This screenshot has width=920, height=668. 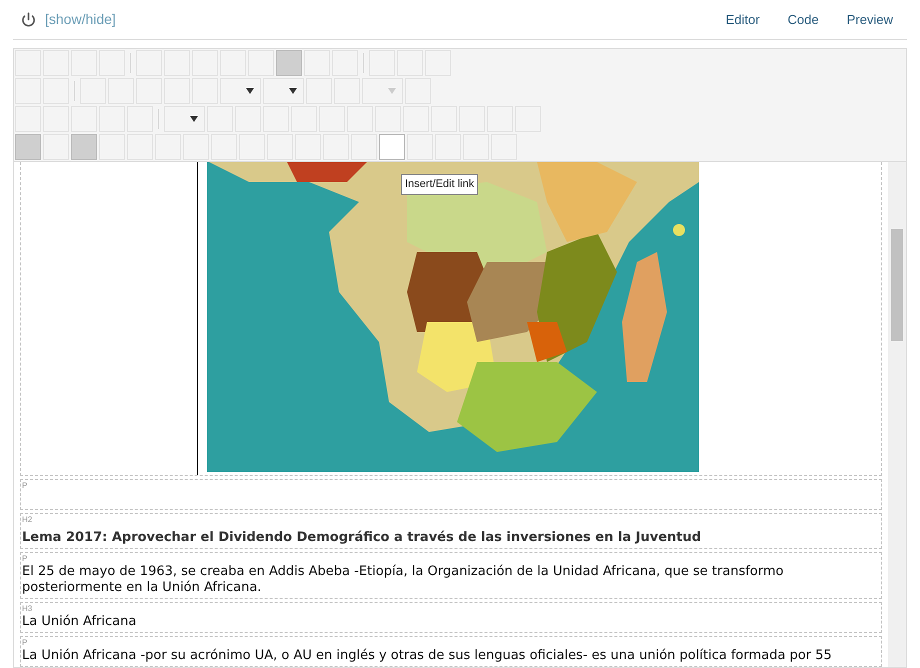 What do you see at coordinates (869, 20) in the screenshot?
I see `view-tab: Preview` at bounding box center [869, 20].